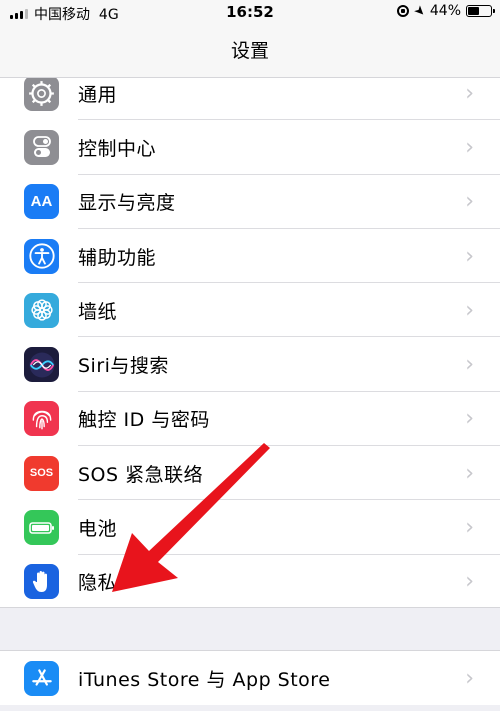 The image size is (500, 711). What do you see at coordinates (250, 629) in the screenshot?
I see `section-gap` at bounding box center [250, 629].